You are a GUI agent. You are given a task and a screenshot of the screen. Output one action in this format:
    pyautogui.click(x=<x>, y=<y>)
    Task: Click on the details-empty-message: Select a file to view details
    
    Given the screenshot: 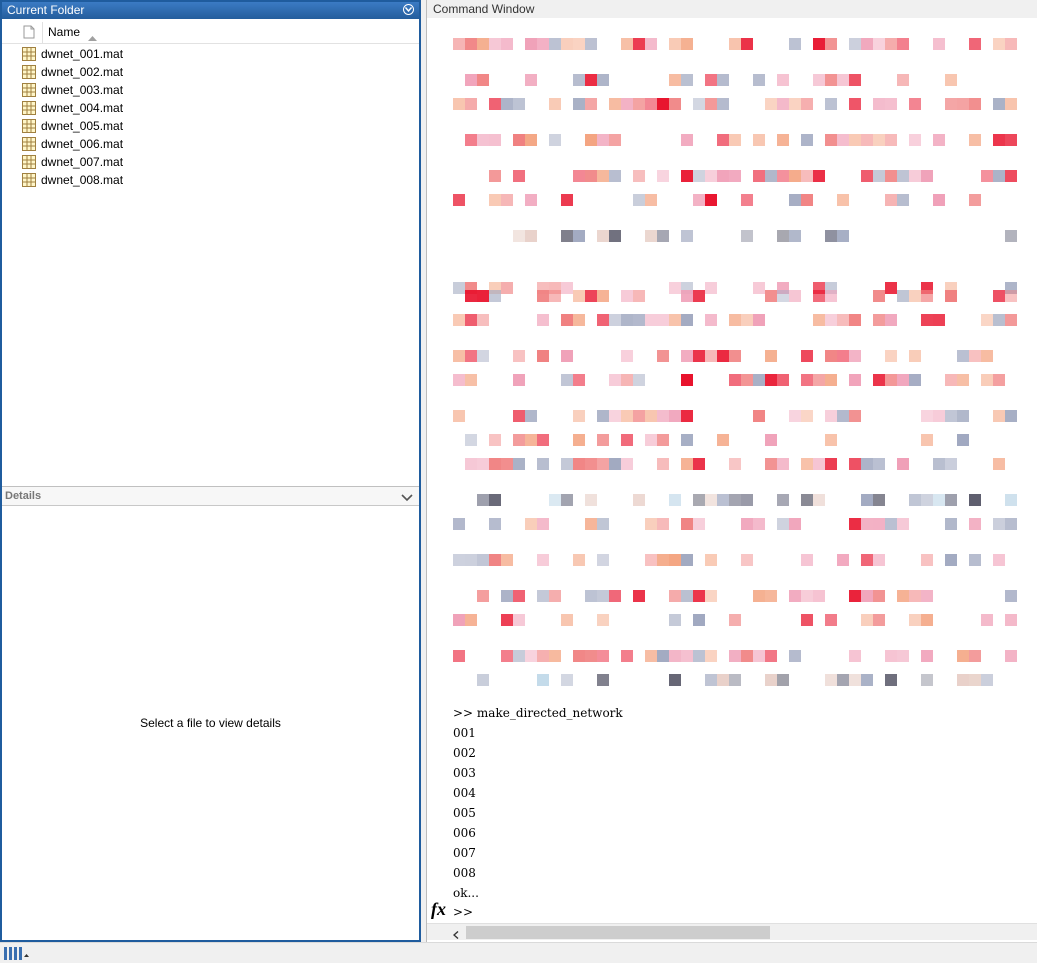 What is the action you would take?
    pyautogui.click(x=210, y=723)
    